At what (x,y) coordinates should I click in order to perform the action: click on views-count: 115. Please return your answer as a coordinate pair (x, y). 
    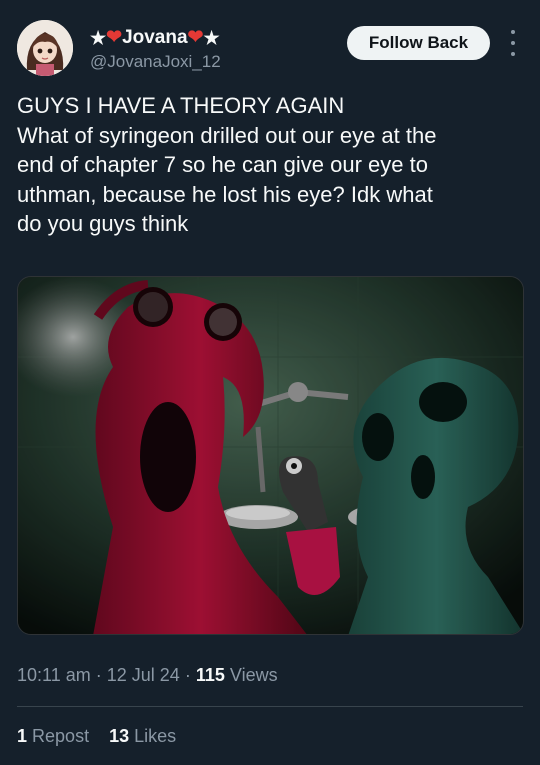
    Looking at the image, I should click on (210, 675).